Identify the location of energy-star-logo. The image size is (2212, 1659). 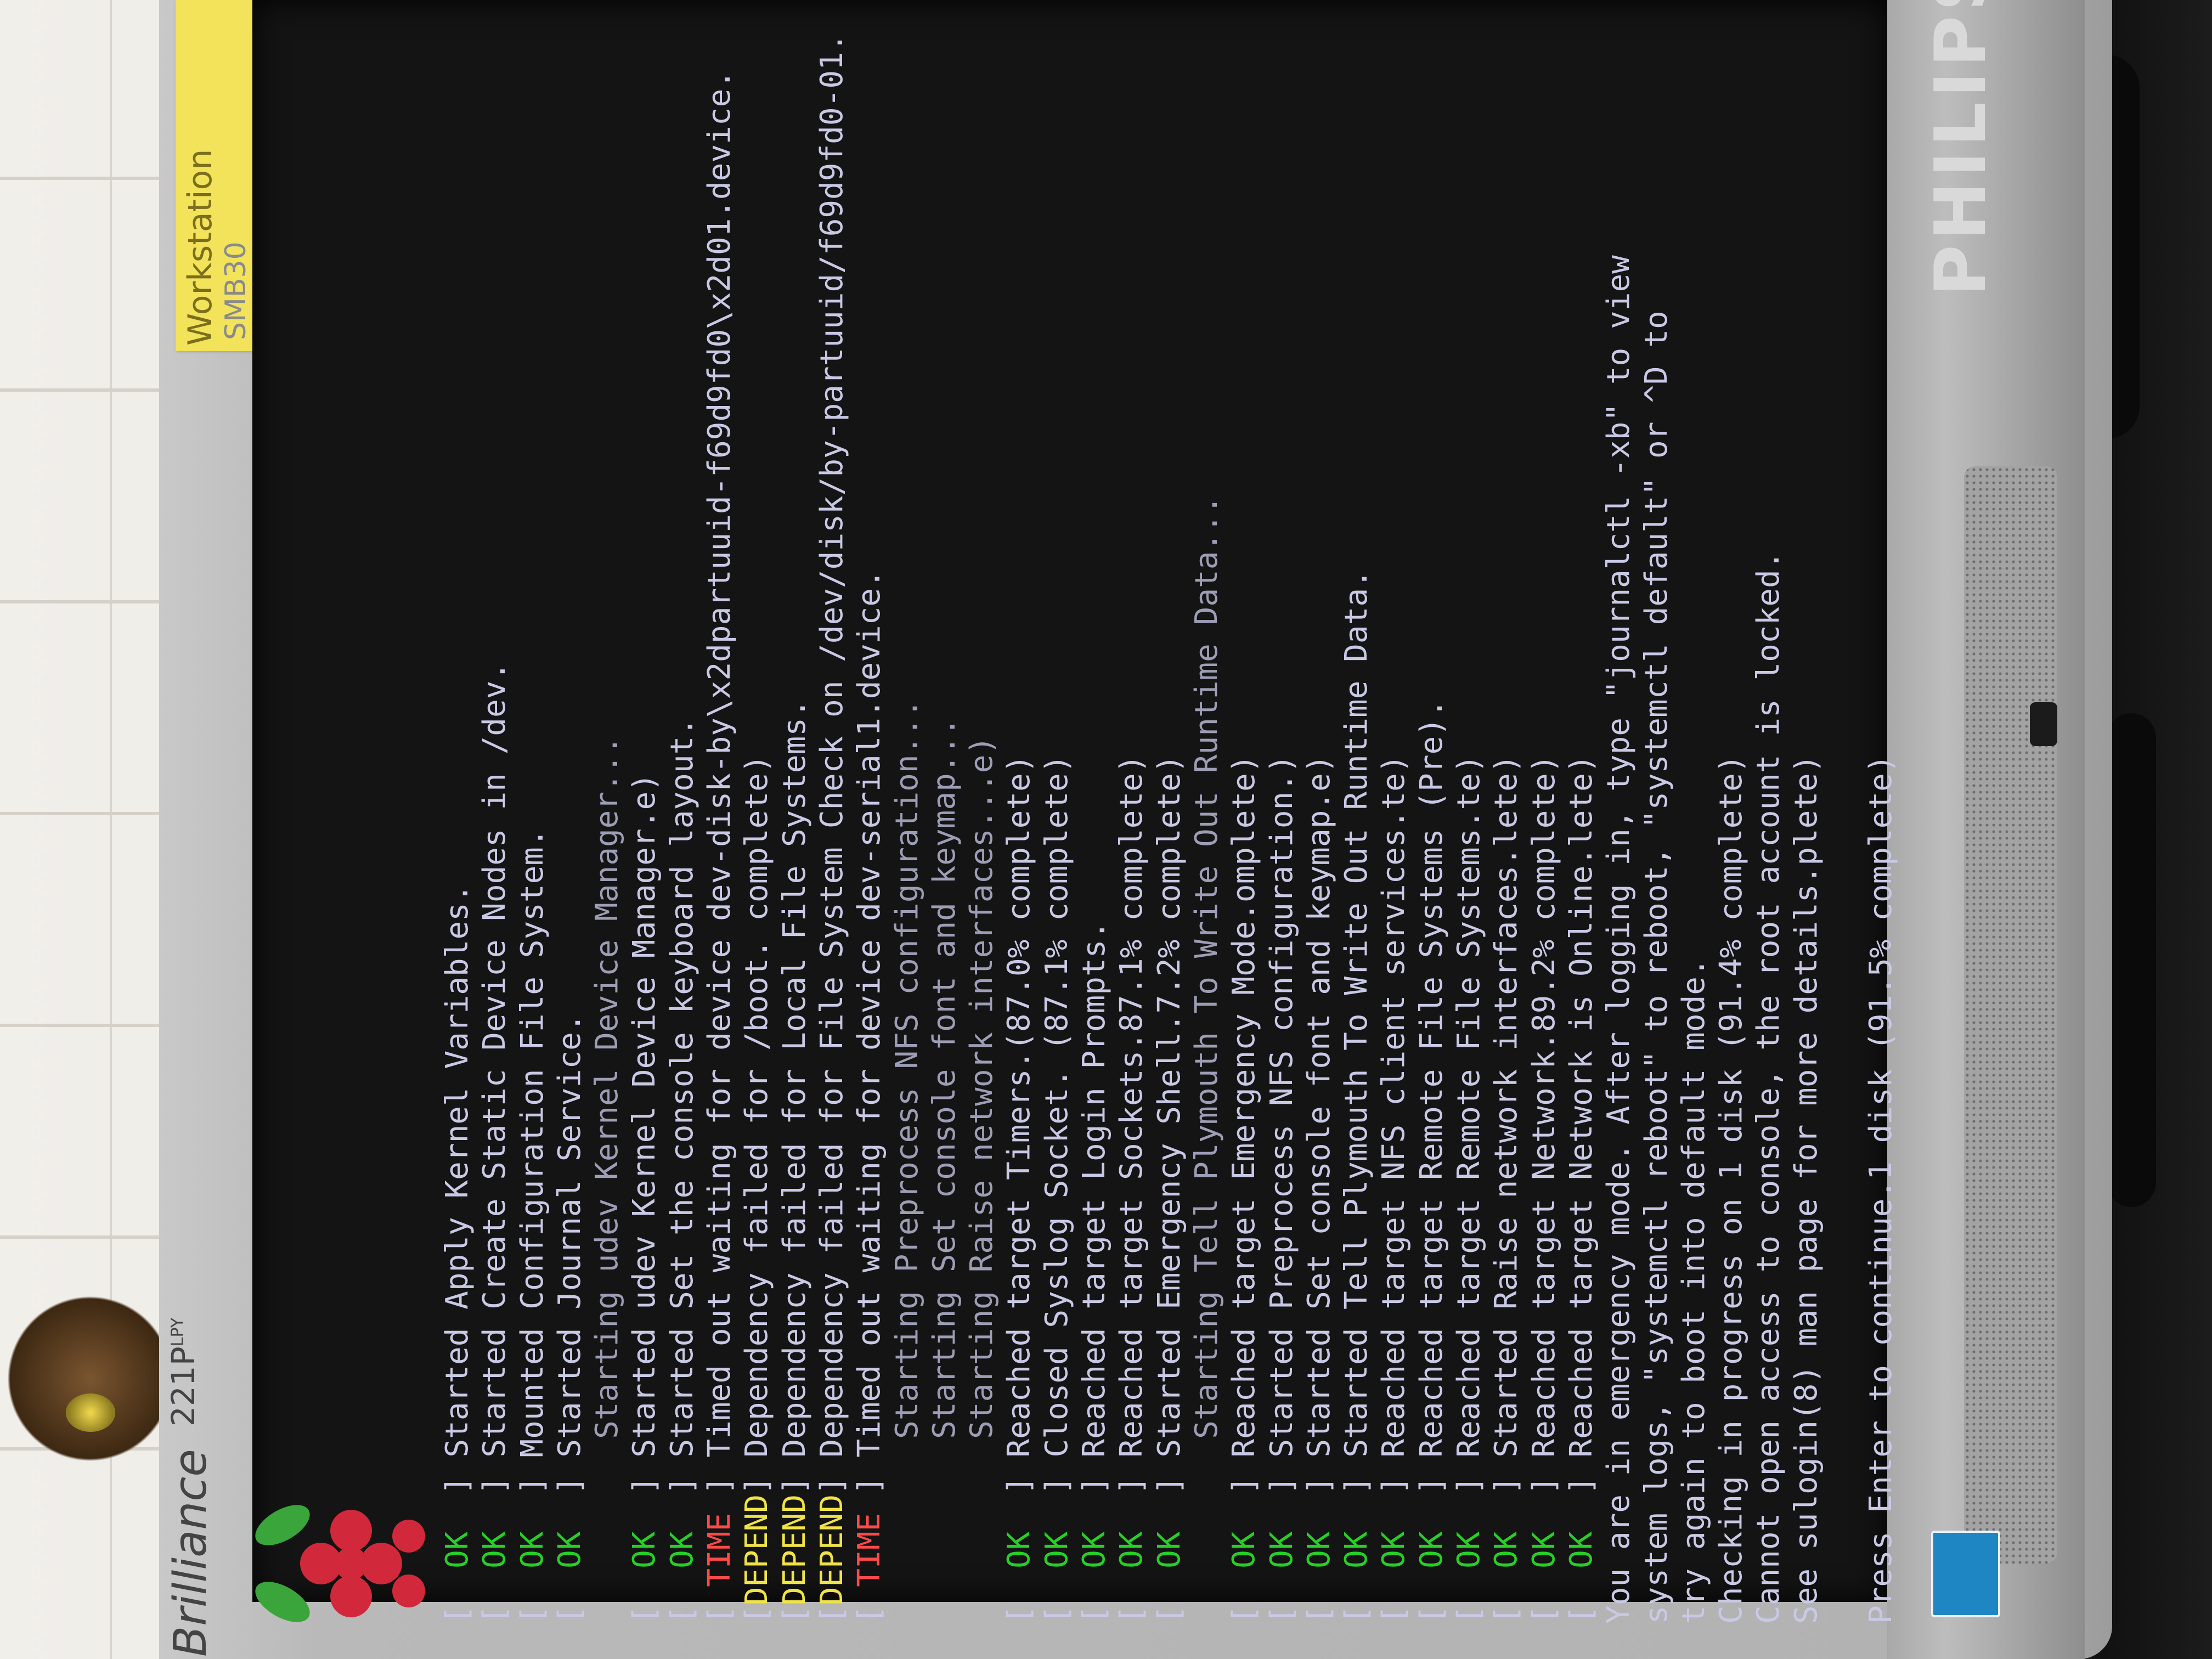
(1965, 1574).